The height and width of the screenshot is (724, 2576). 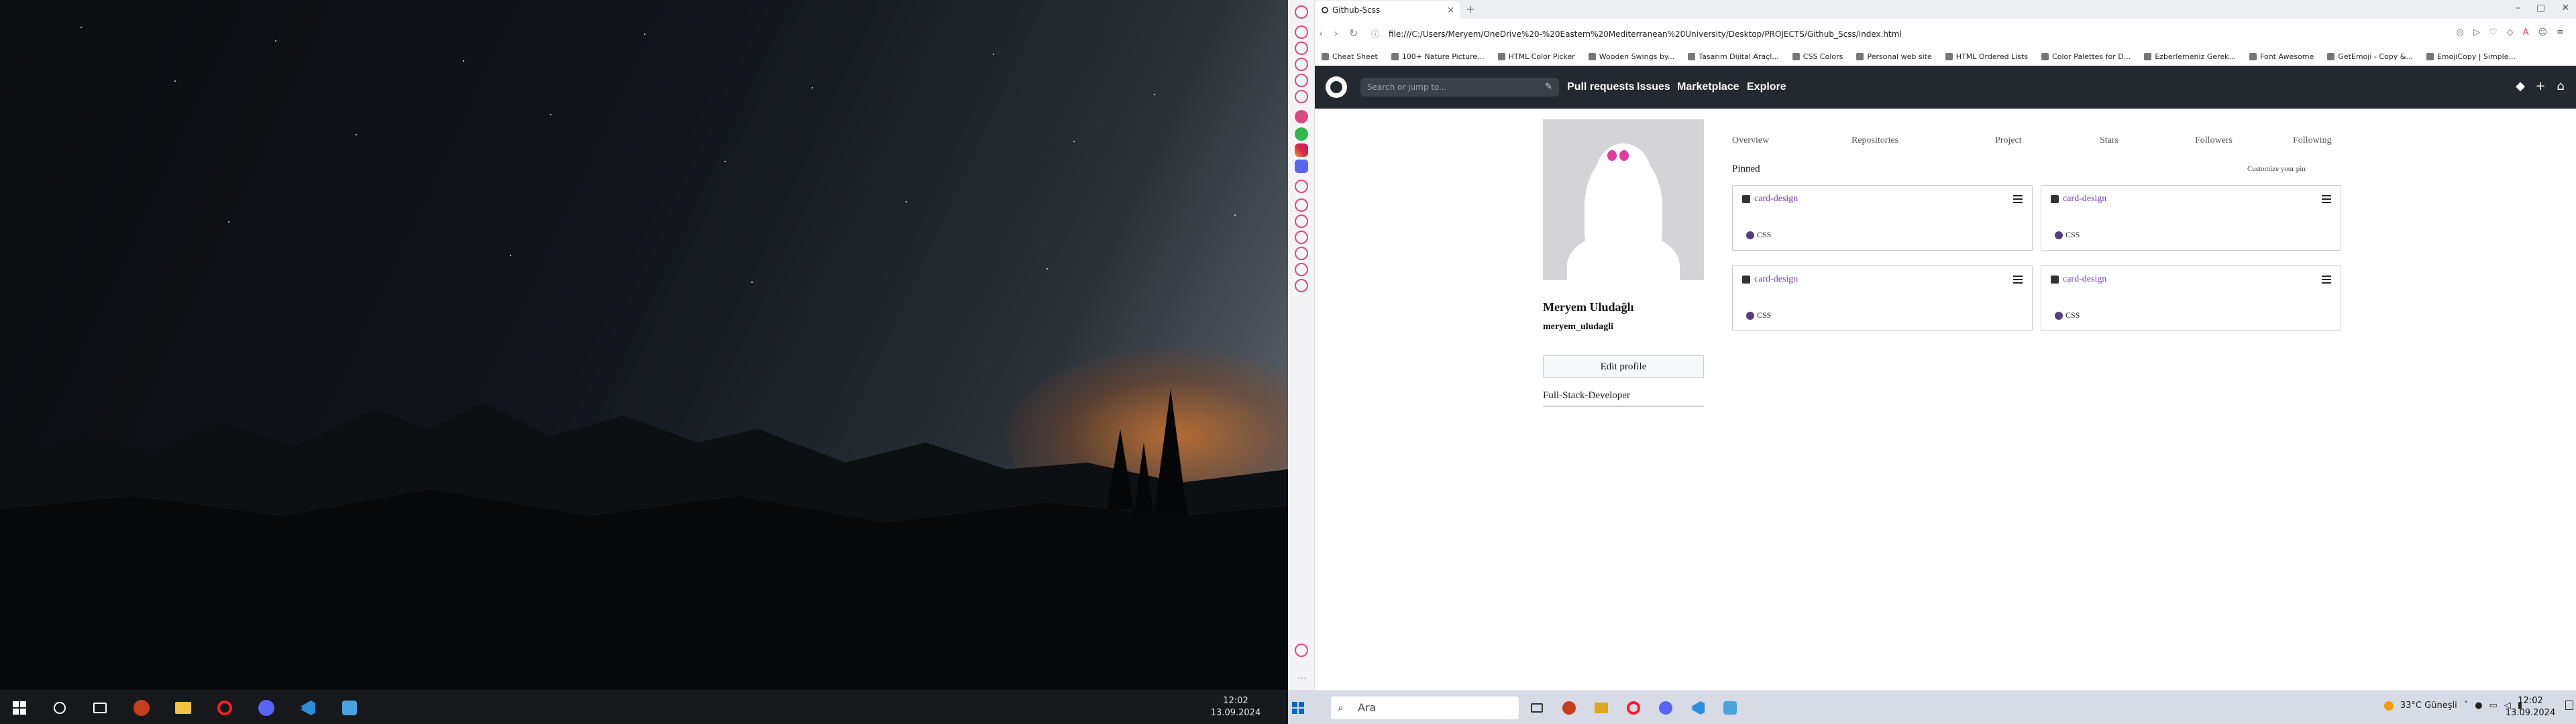 What do you see at coordinates (1336, 33) in the screenshot?
I see `forward-icon: ›` at bounding box center [1336, 33].